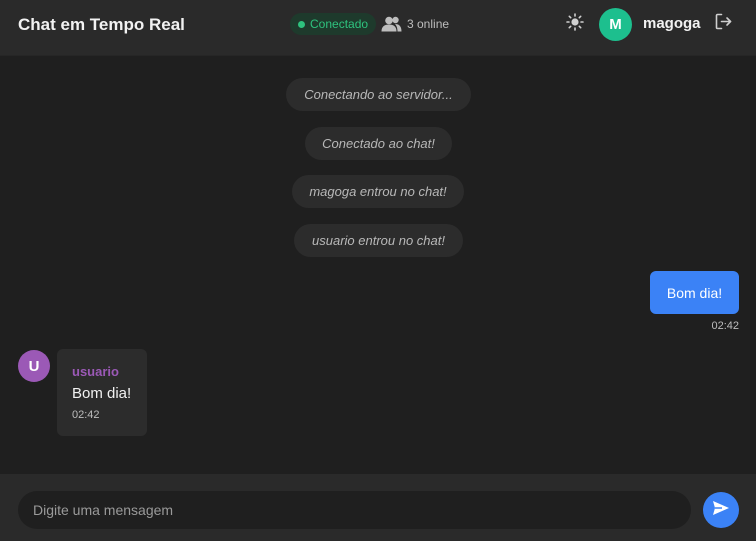 The width and height of the screenshot is (756, 541). Describe the element at coordinates (378, 240) in the screenshot. I see `system-message: usuario entrou no chat!` at that location.